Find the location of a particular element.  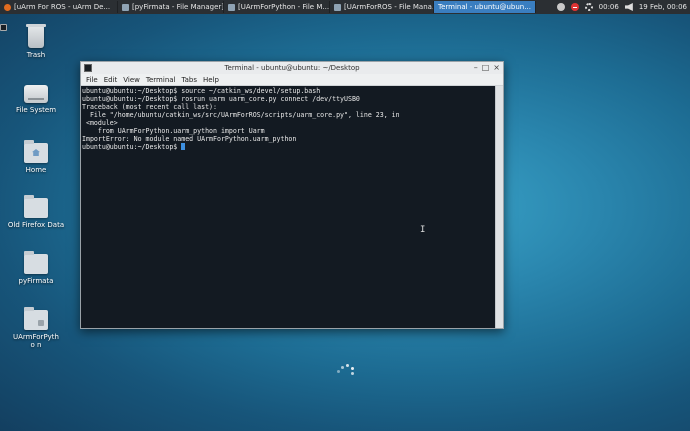

folder-locked-icon is located at coordinates (36, 318).